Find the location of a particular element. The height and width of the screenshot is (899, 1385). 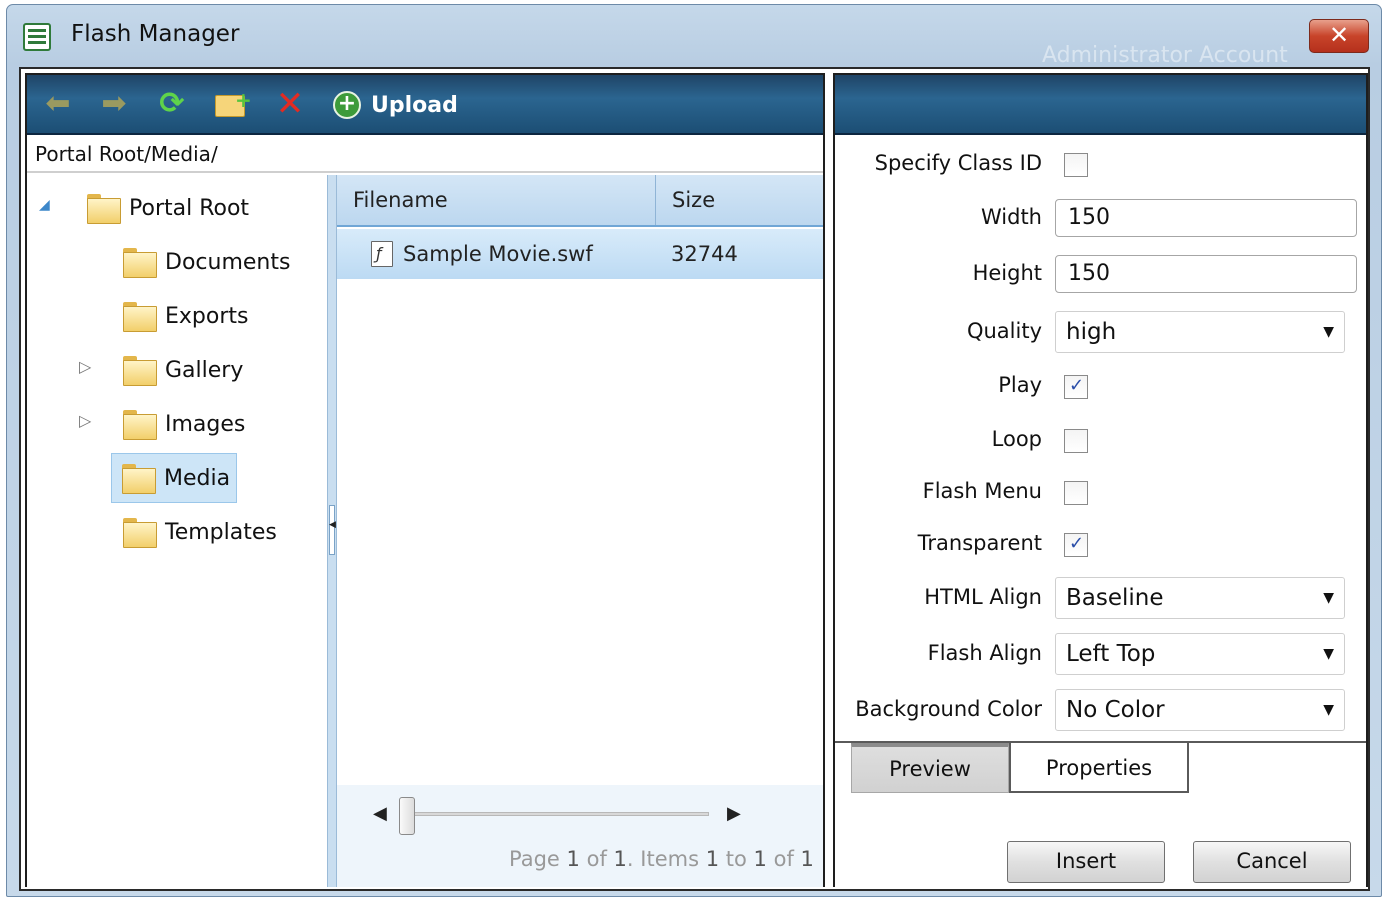

tree-item-gallery: ▷ Gallery is located at coordinates (161, 370).